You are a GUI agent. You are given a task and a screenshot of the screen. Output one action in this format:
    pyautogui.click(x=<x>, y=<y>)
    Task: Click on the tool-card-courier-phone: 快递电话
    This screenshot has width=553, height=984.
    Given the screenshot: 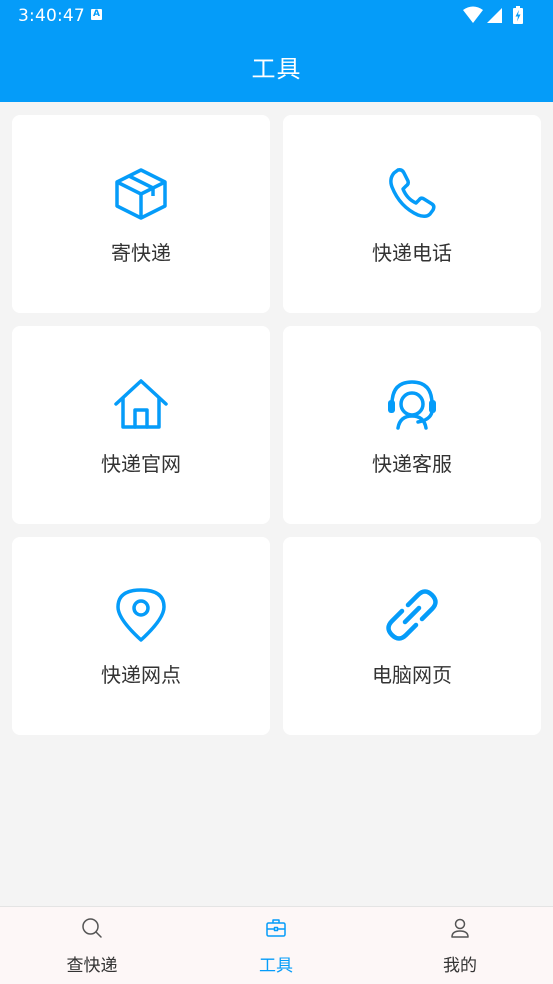 What is the action you would take?
    pyautogui.click(x=412, y=214)
    